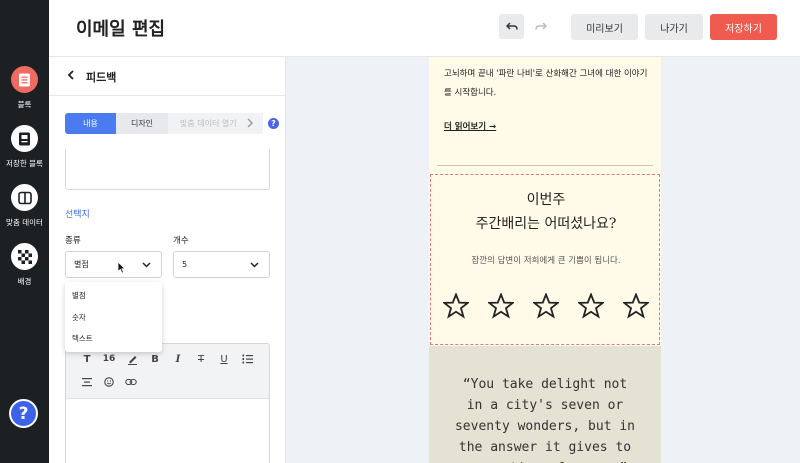  What do you see at coordinates (77, 215) in the screenshot?
I see `section-options-label: 선택지` at bounding box center [77, 215].